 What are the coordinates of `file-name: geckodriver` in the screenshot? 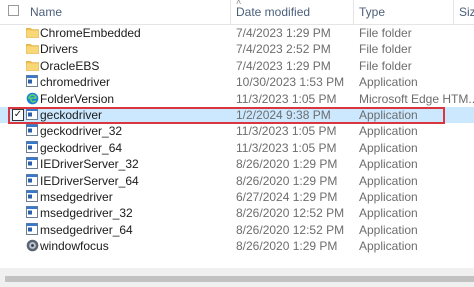 It's located at (71, 114).